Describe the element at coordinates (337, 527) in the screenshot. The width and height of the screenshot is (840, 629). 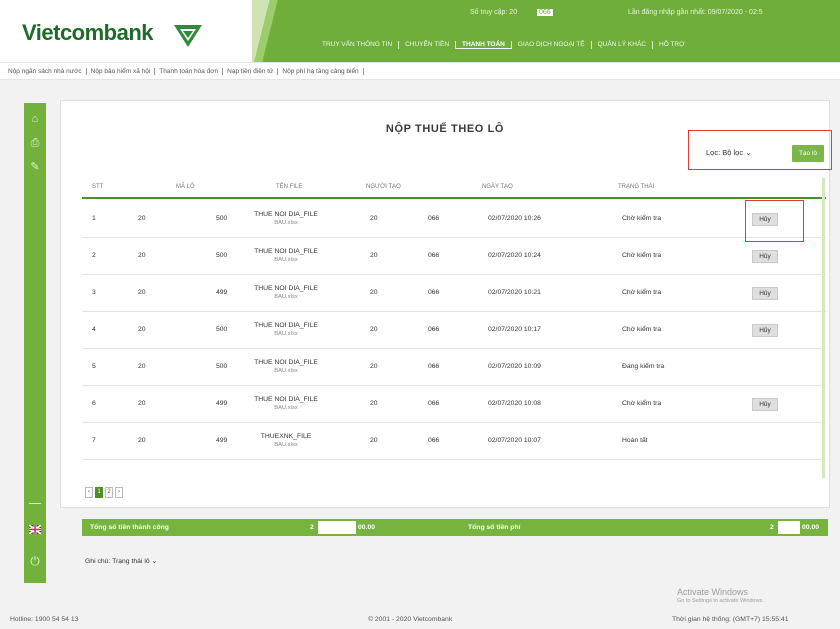
I see `total-amount-mask` at that location.